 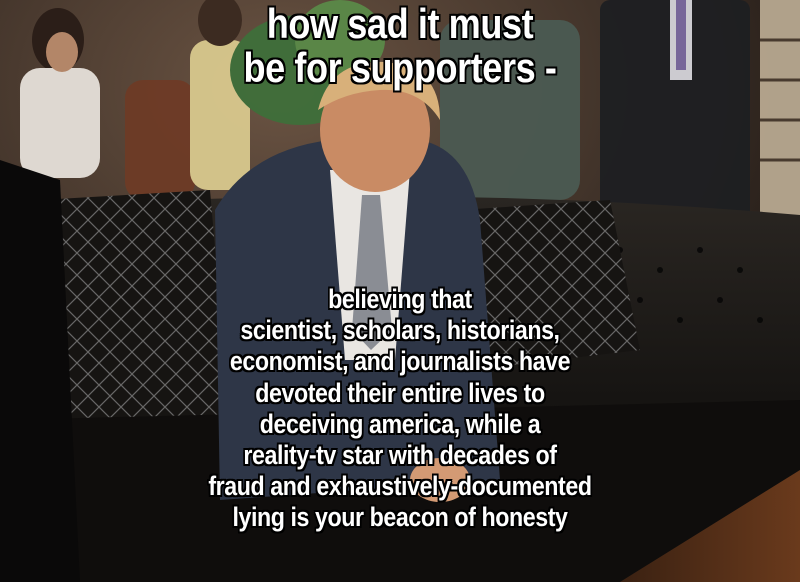 I want to click on top-caption: how sad it must be for supporters -, so click(x=400, y=45).